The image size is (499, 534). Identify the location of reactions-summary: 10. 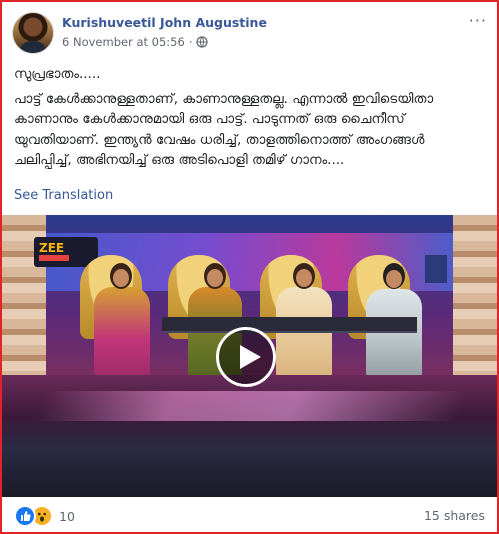
(44, 516).